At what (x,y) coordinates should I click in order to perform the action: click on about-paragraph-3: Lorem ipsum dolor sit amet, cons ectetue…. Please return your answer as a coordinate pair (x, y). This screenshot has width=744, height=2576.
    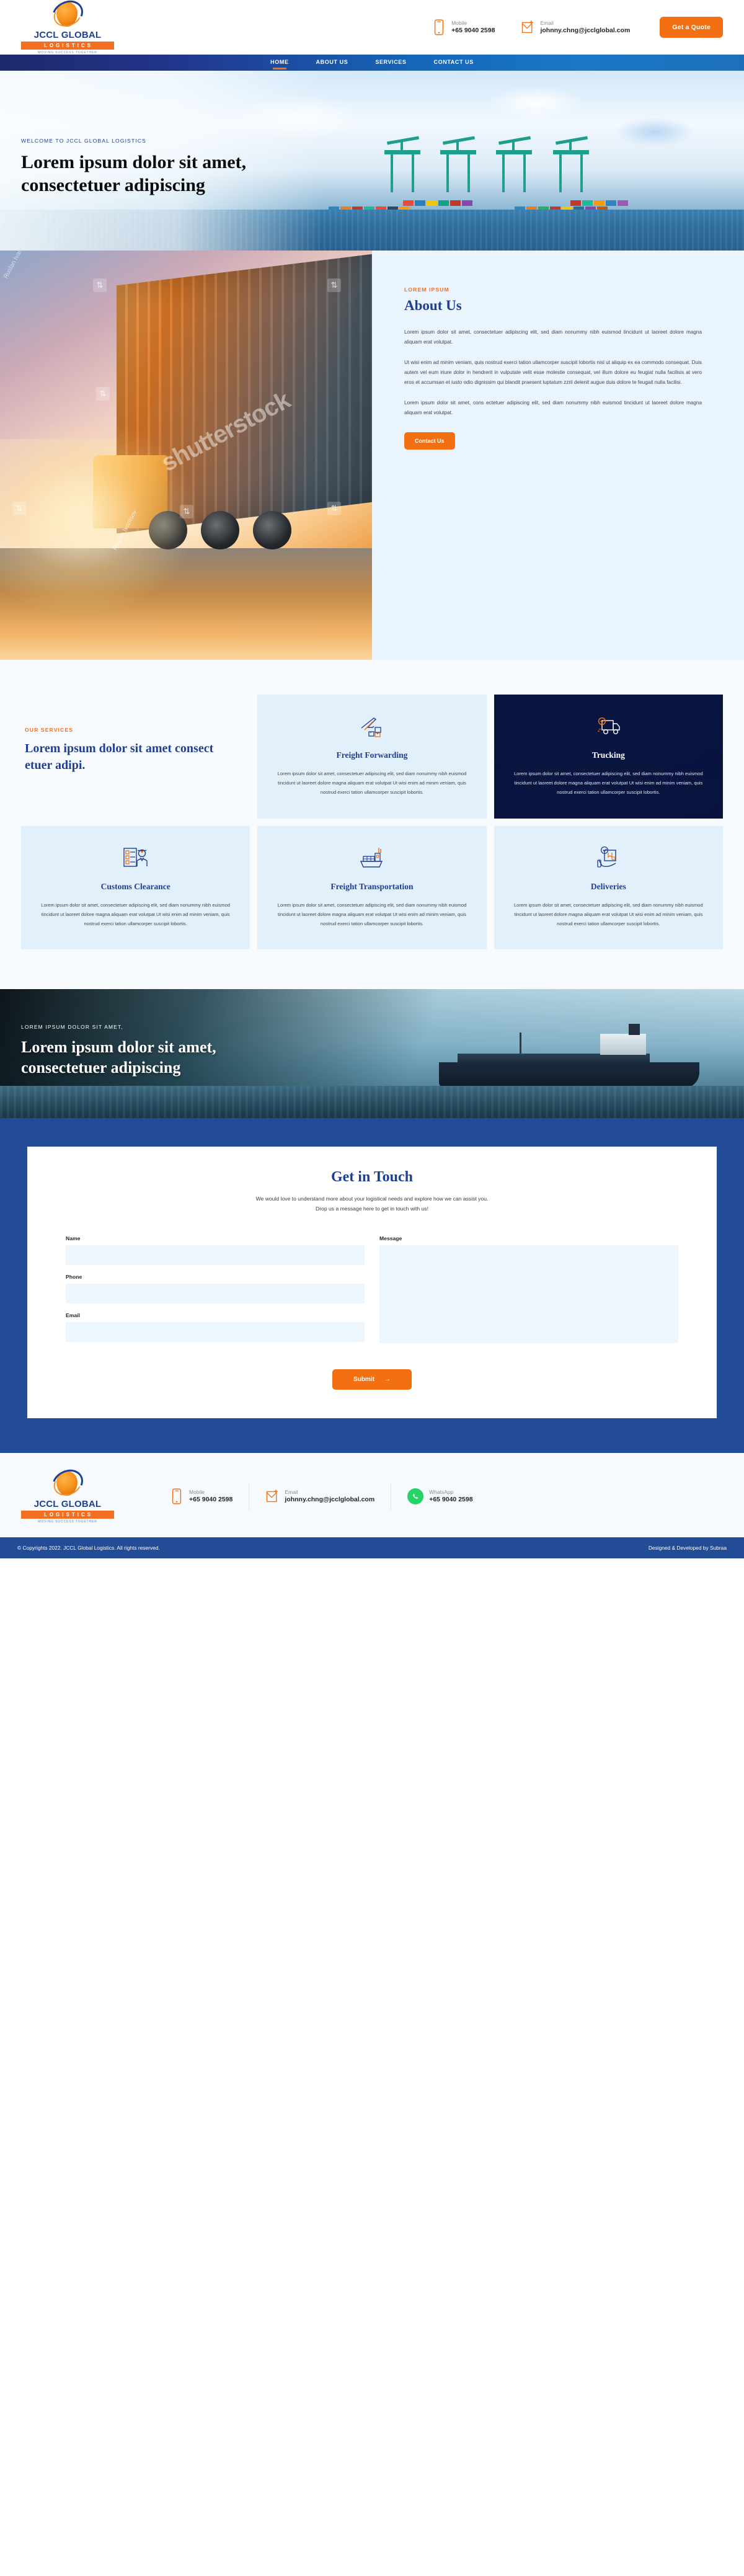
    Looking at the image, I should click on (553, 407).